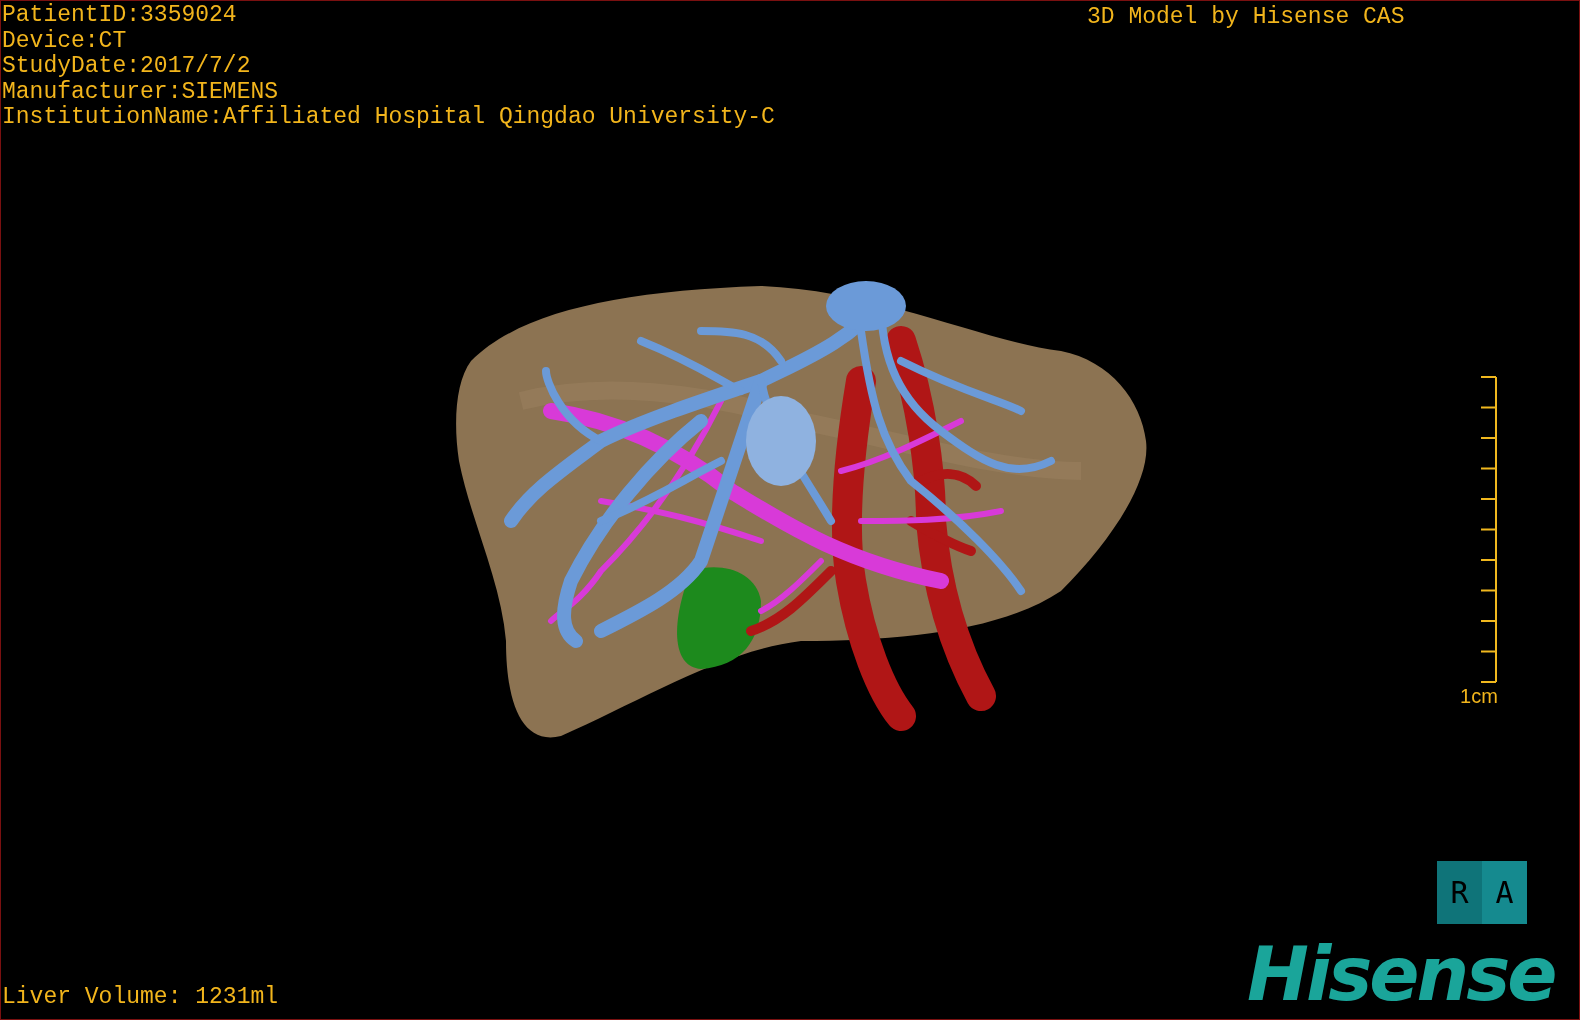  I want to click on brand-logo: Hisense, so click(1401, 974).